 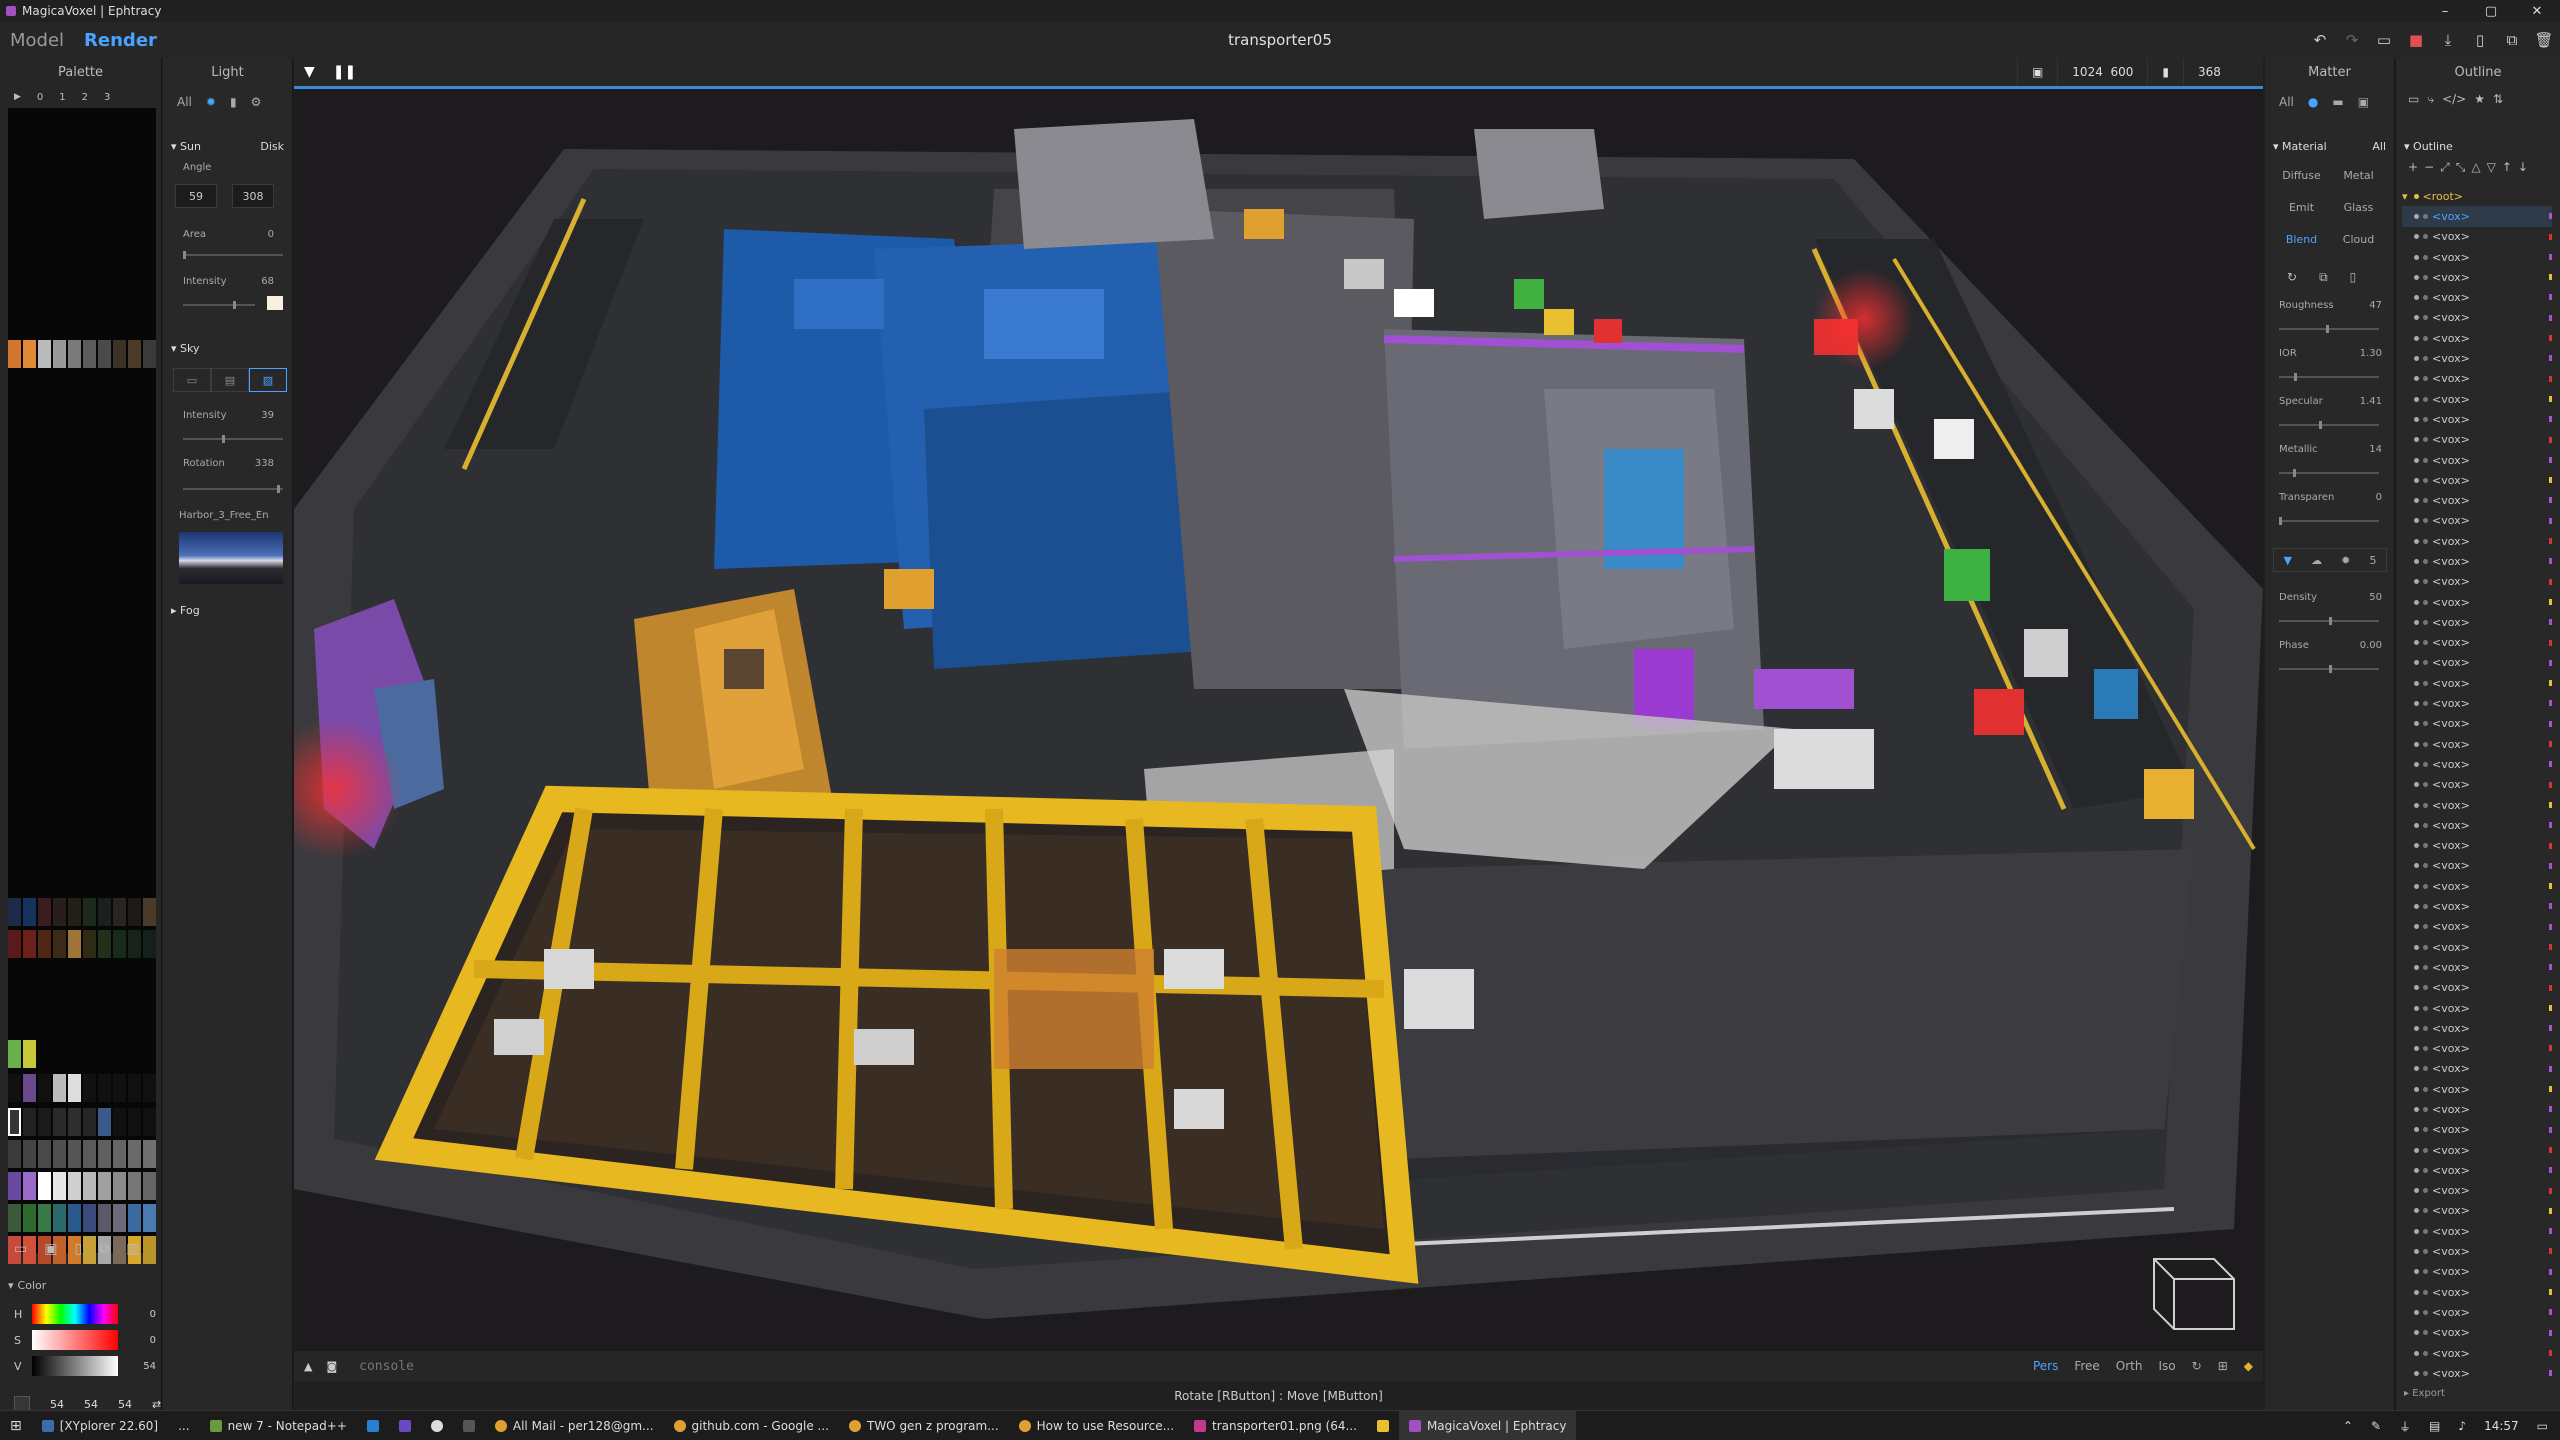 What do you see at coordinates (2301, 175) in the screenshot?
I see `material-diffuse: Diffuse` at bounding box center [2301, 175].